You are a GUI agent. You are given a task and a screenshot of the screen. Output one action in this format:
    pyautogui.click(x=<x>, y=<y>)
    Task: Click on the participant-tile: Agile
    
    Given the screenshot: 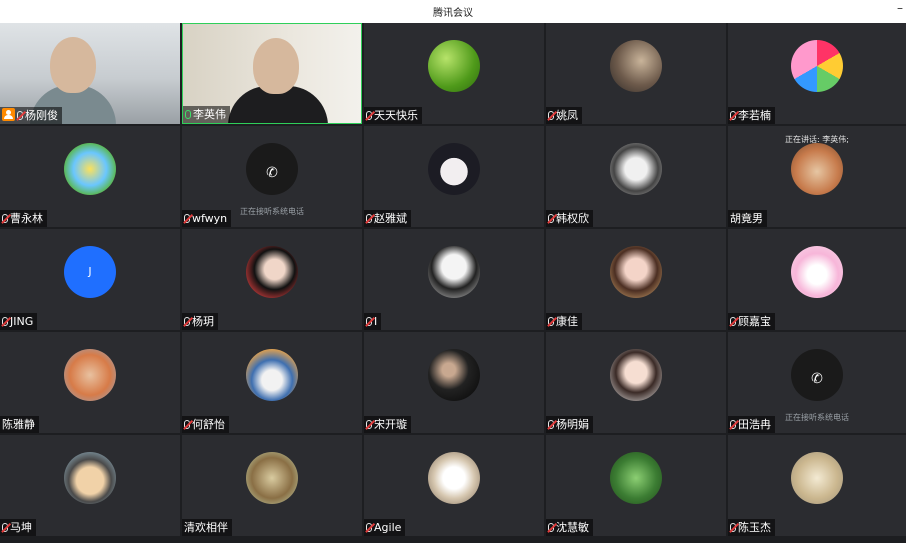 What is the action you would take?
    pyautogui.click(x=454, y=485)
    